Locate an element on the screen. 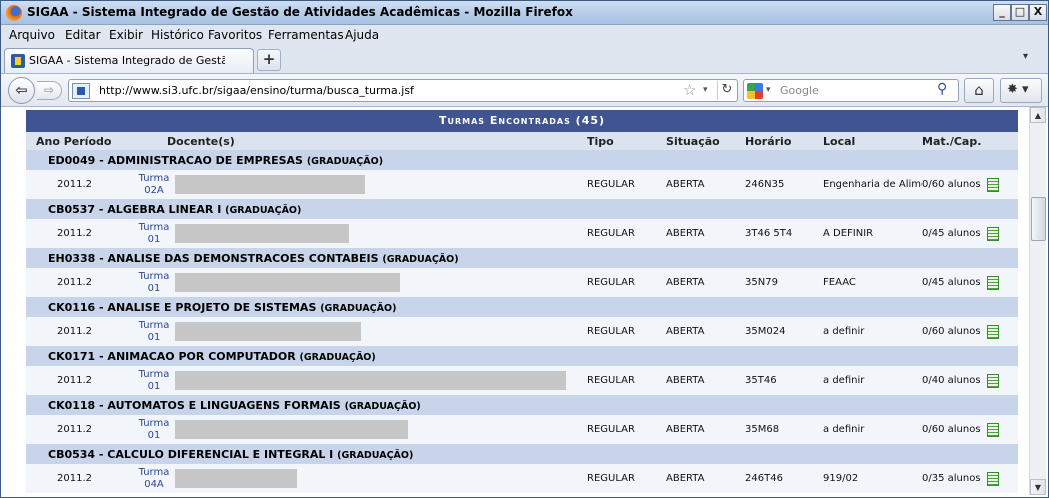  scroll-down-icon: ▼ is located at coordinates (1038, 487).